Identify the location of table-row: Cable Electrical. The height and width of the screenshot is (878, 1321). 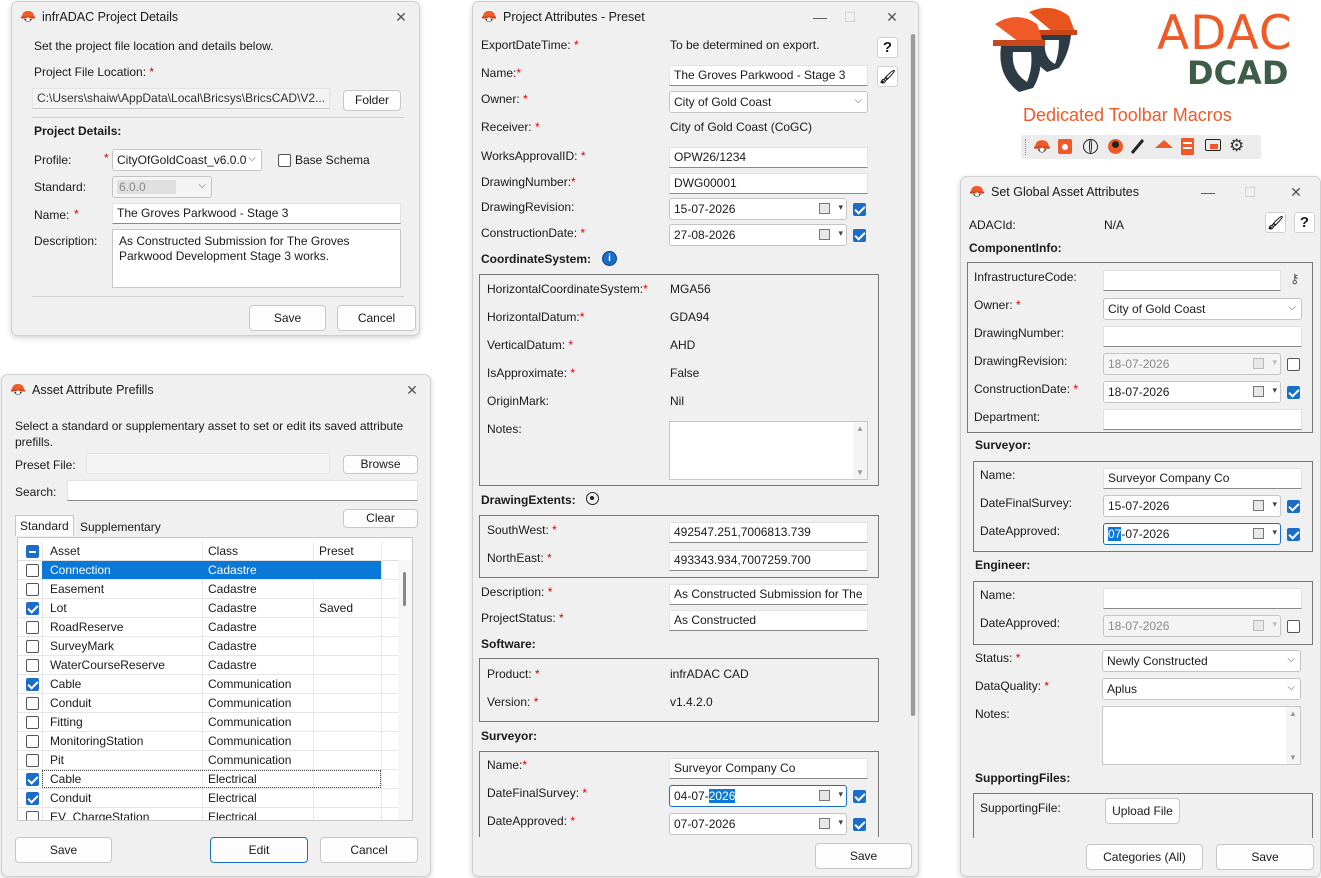
(209, 779).